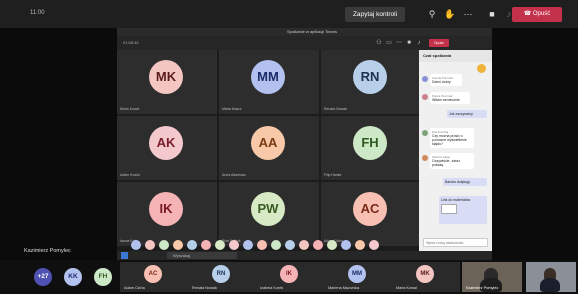 The image size is (578, 294). I want to click on avatar: AC, so click(153, 274).